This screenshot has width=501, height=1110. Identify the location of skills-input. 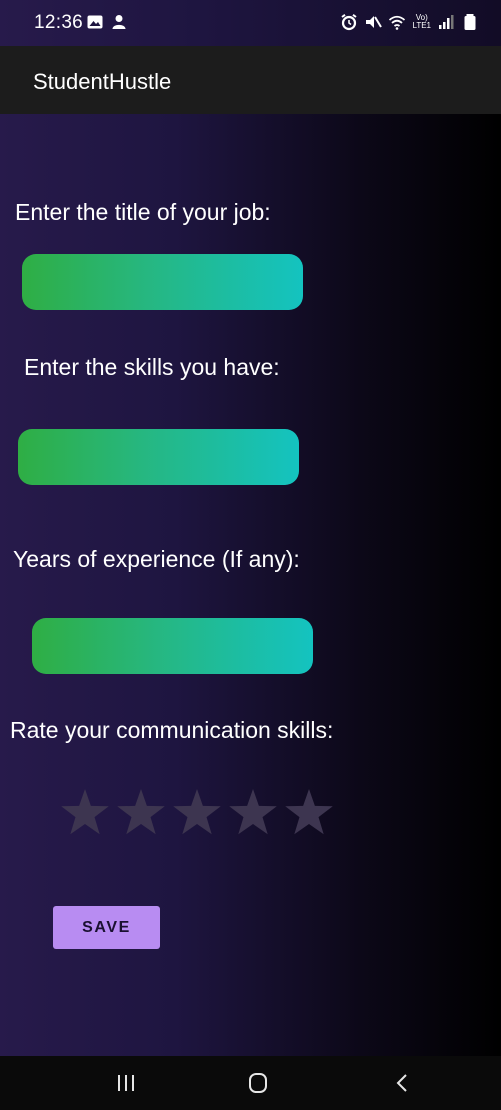
(158, 457).